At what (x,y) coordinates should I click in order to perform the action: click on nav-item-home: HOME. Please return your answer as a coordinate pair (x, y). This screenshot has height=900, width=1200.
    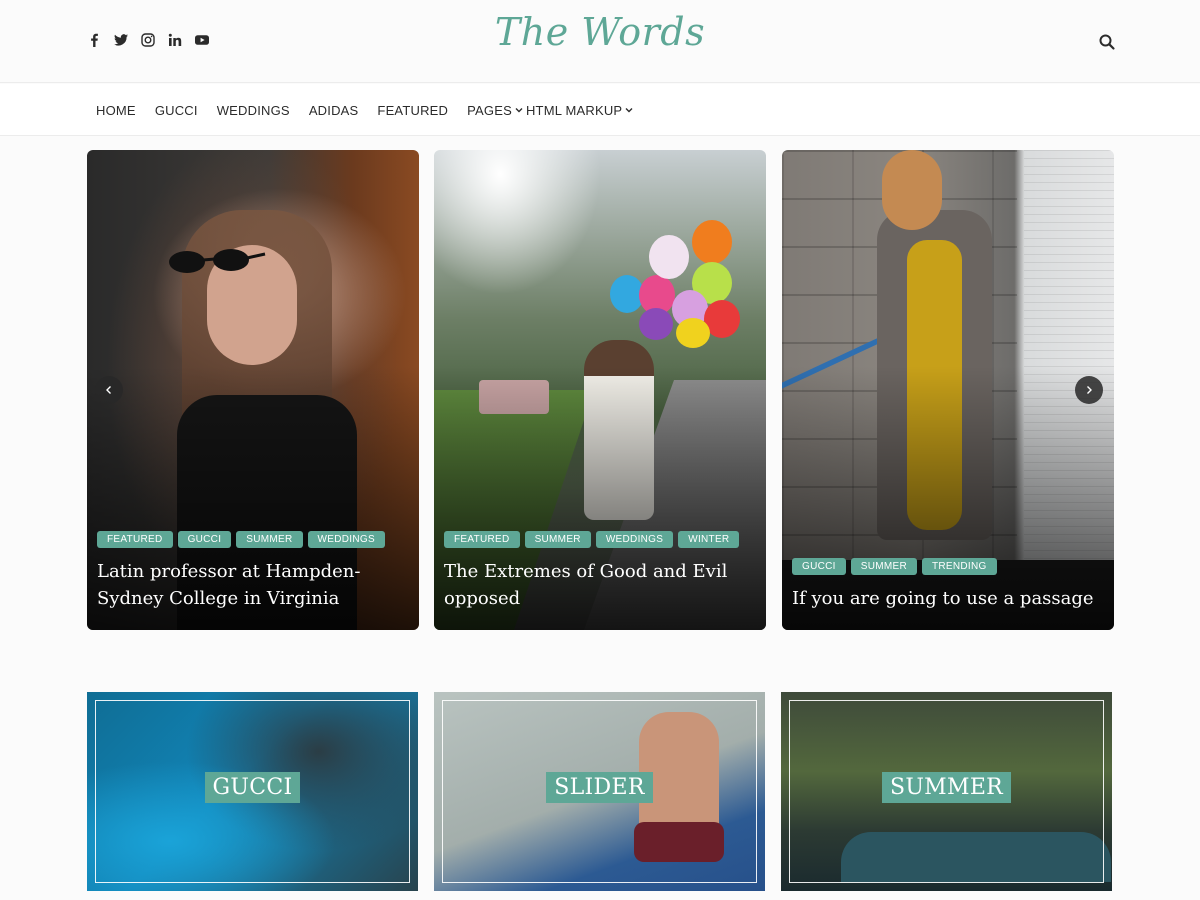
    Looking at the image, I should click on (116, 110).